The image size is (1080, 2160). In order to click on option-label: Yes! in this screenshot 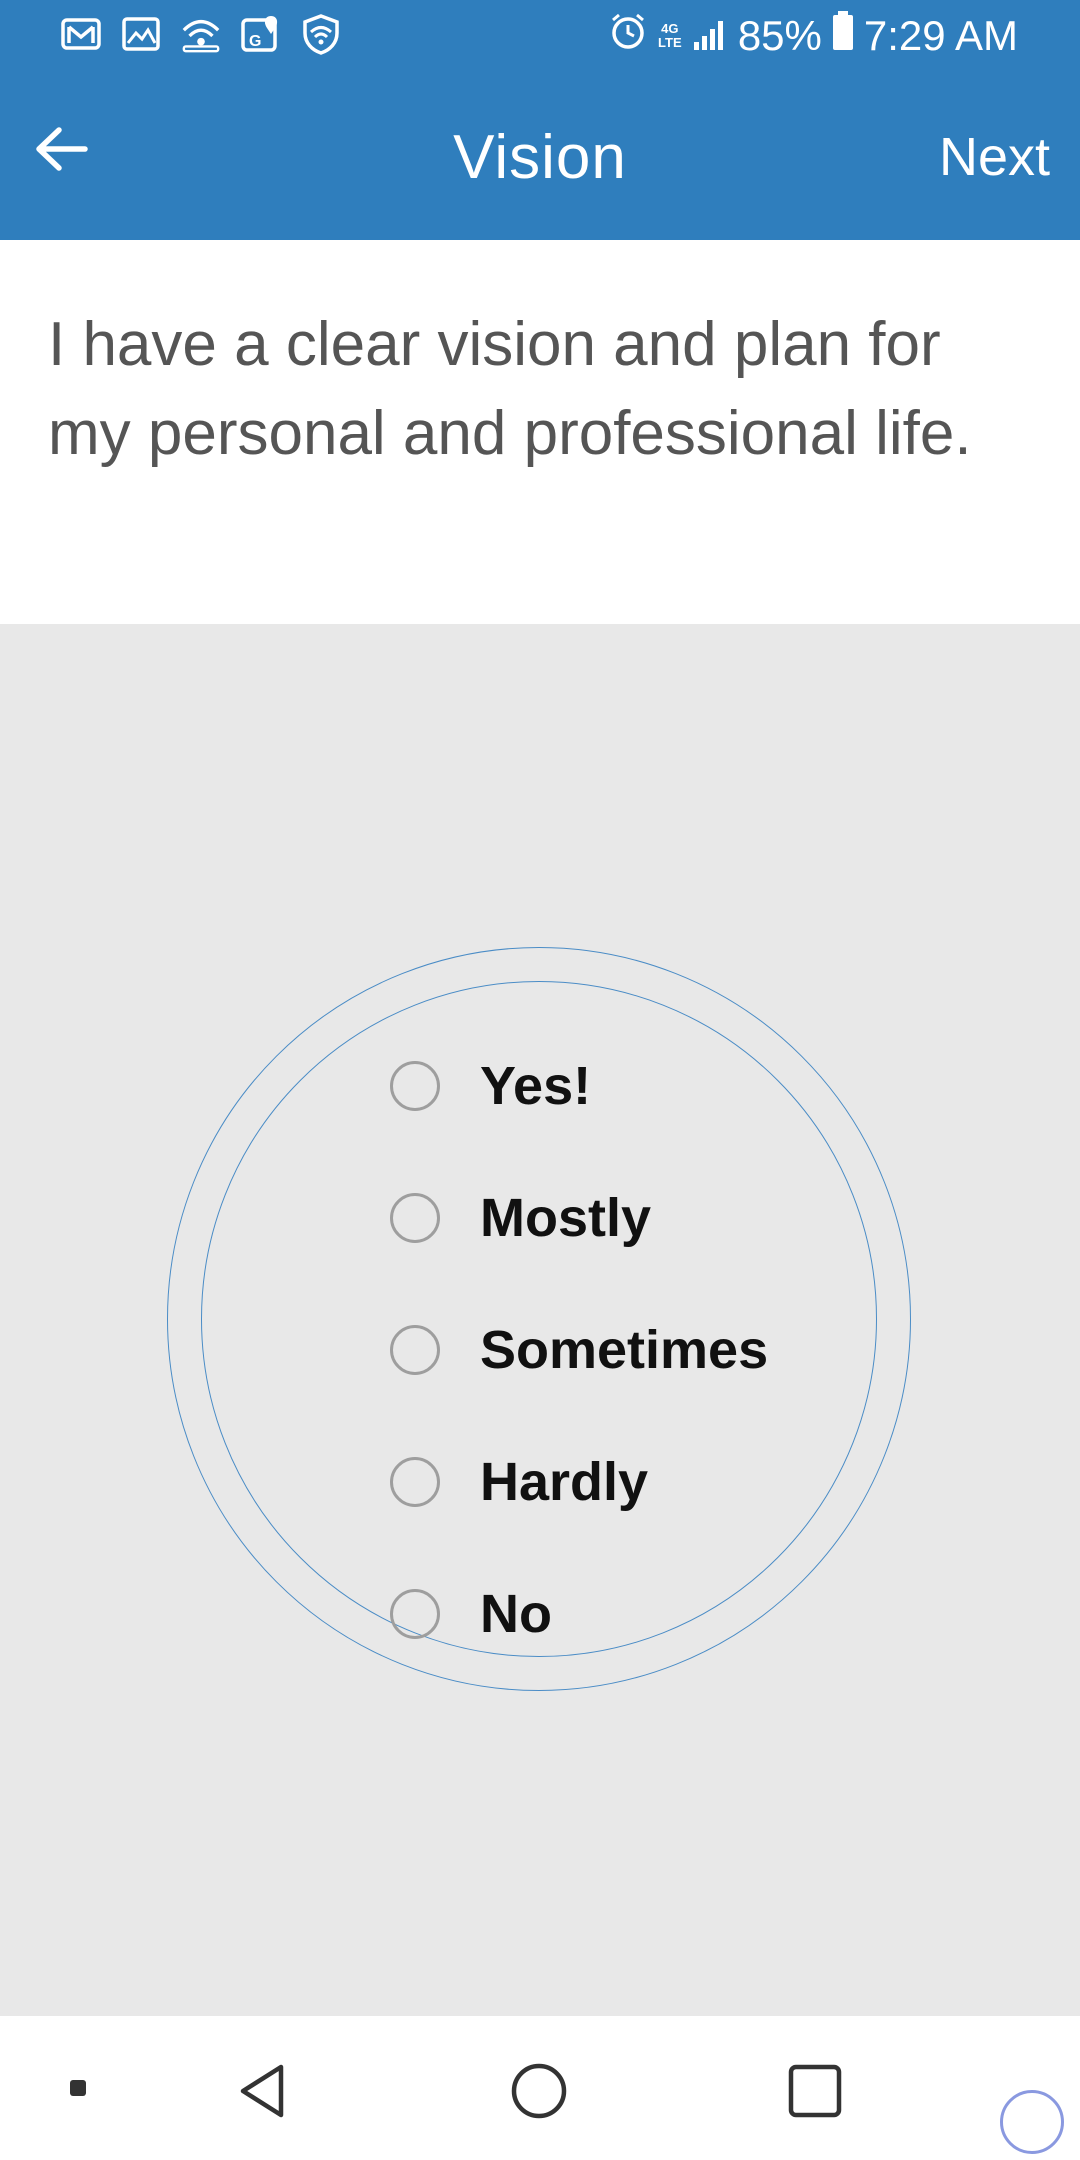, I will do `click(536, 1086)`.